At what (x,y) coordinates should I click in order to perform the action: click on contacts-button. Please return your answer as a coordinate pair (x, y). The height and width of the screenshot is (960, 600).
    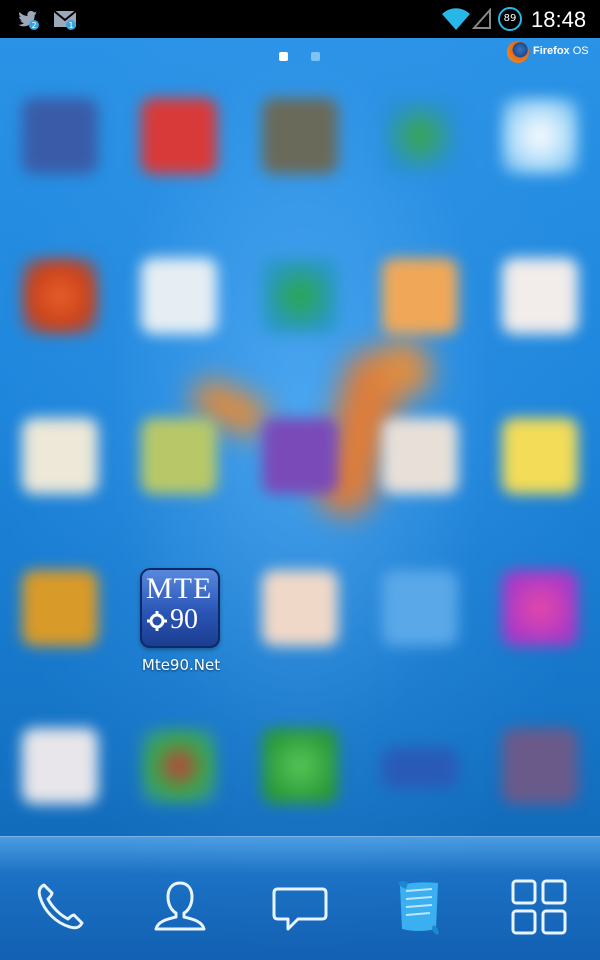
    Looking at the image, I should click on (180, 907).